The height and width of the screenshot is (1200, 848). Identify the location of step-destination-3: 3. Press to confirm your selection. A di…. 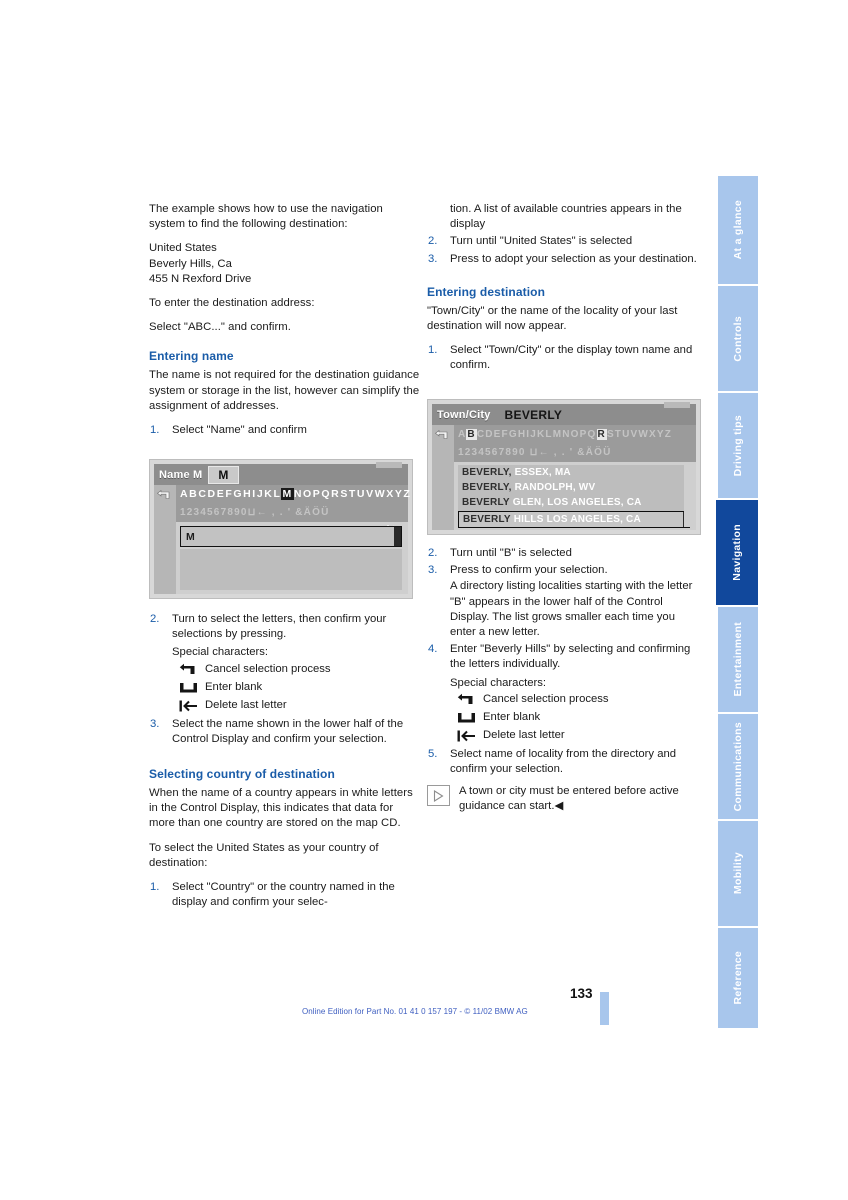
(563, 601).